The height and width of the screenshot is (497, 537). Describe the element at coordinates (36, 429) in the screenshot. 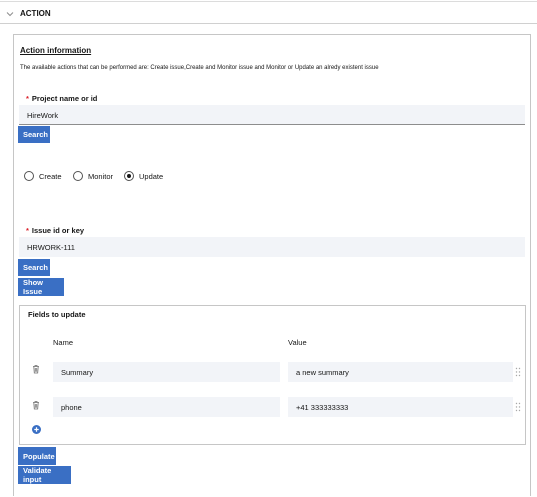

I see `add-row-icon` at that location.